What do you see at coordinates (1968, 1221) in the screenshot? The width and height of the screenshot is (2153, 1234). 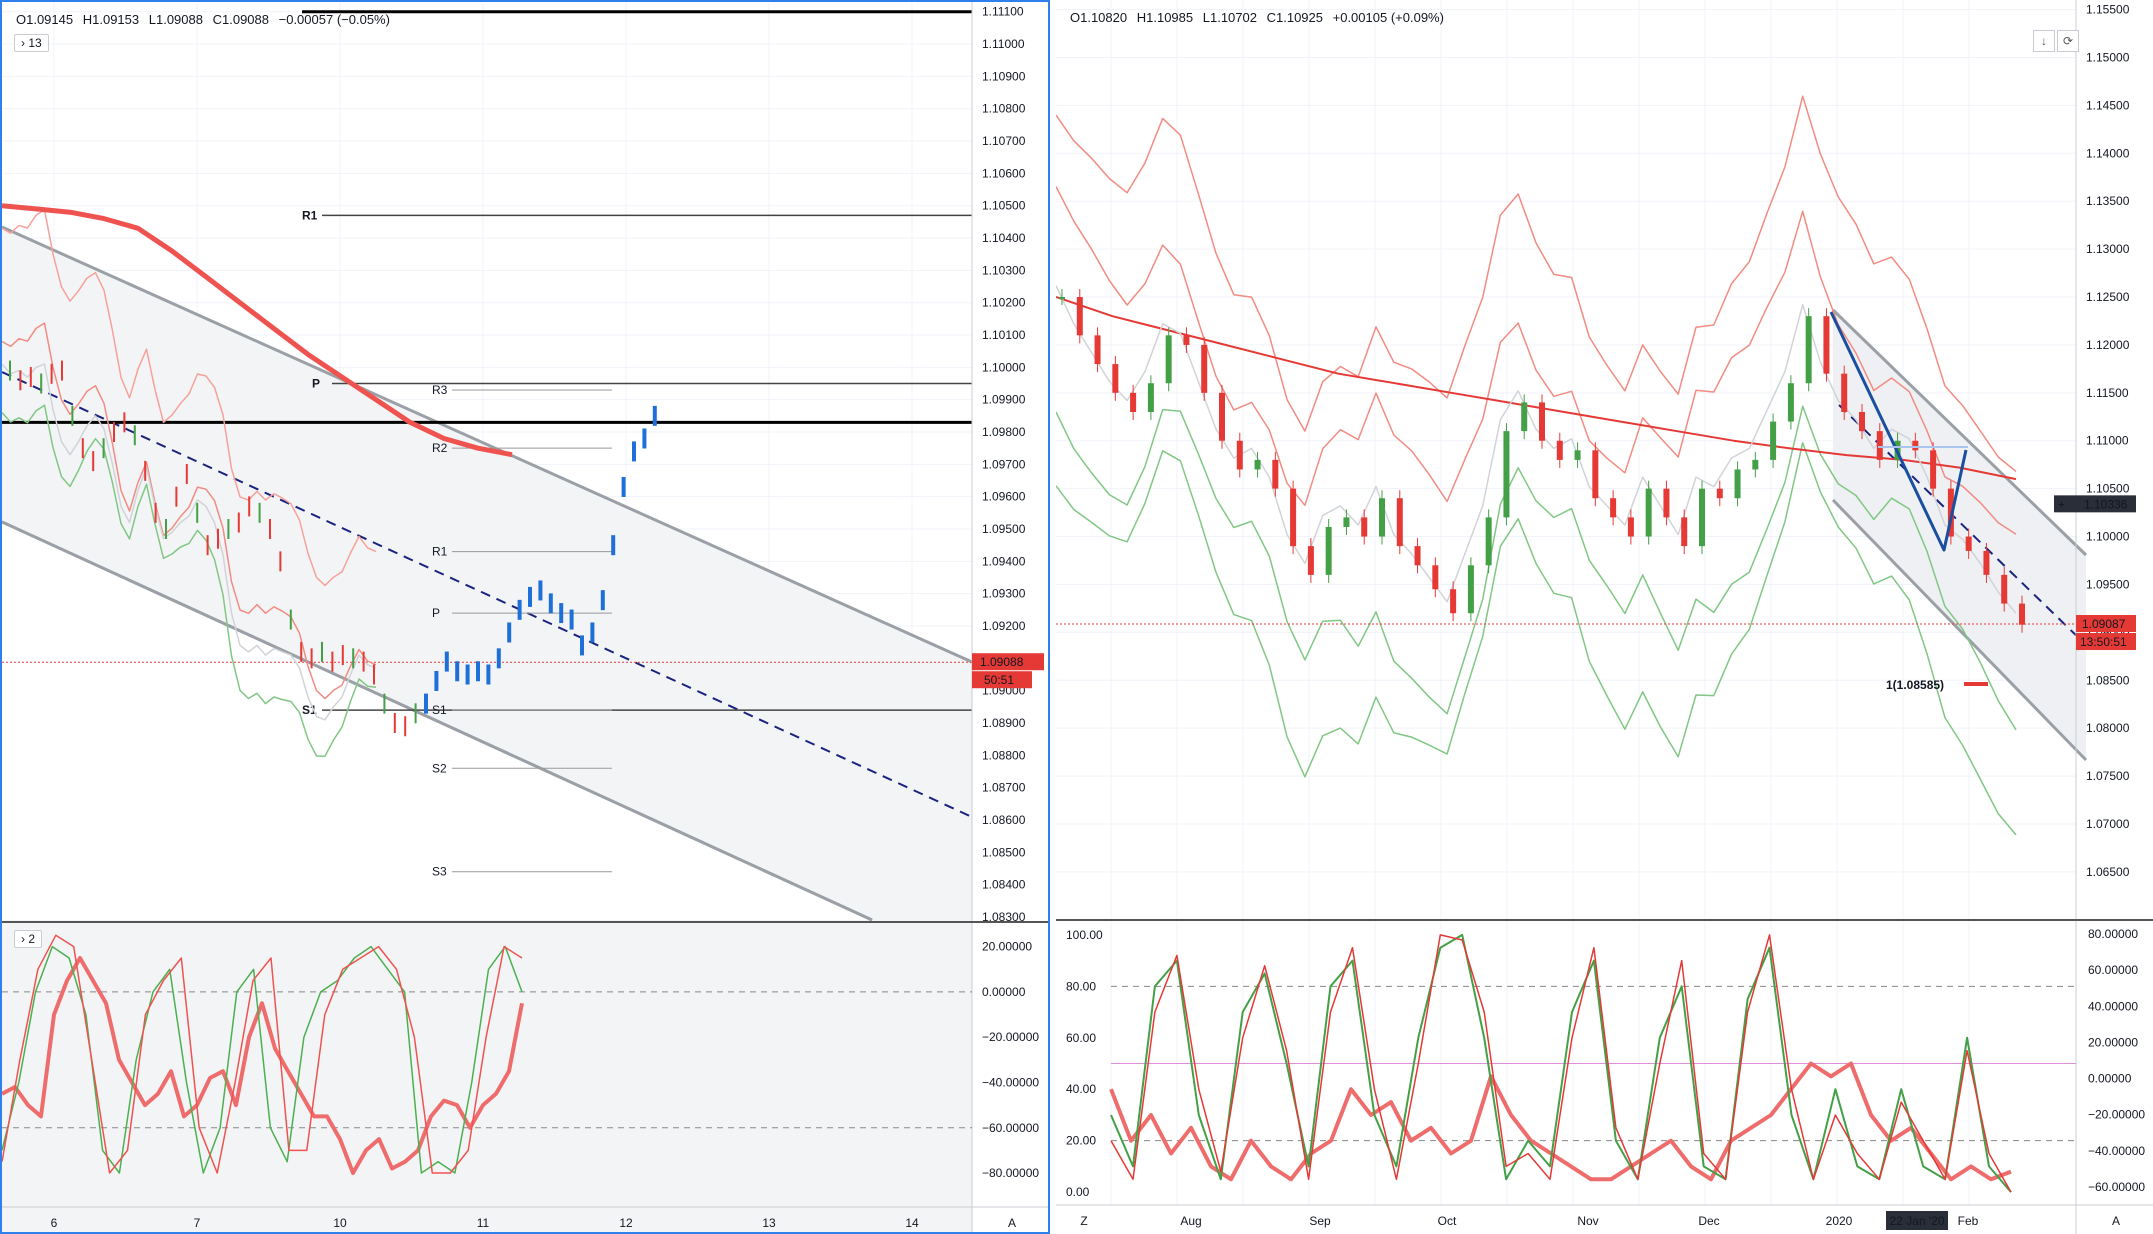 I see `time-axis-tick: Feb` at bounding box center [1968, 1221].